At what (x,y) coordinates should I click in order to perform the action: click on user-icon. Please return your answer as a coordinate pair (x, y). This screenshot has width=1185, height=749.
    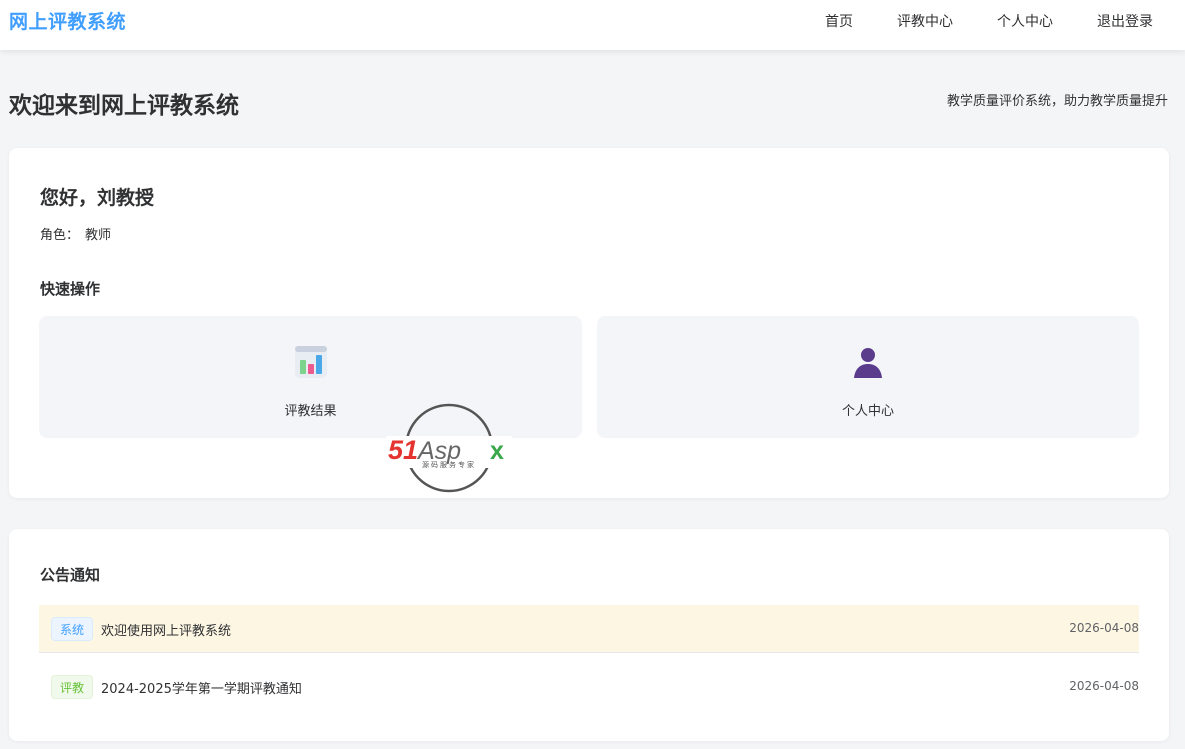
    Looking at the image, I should click on (868, 363).